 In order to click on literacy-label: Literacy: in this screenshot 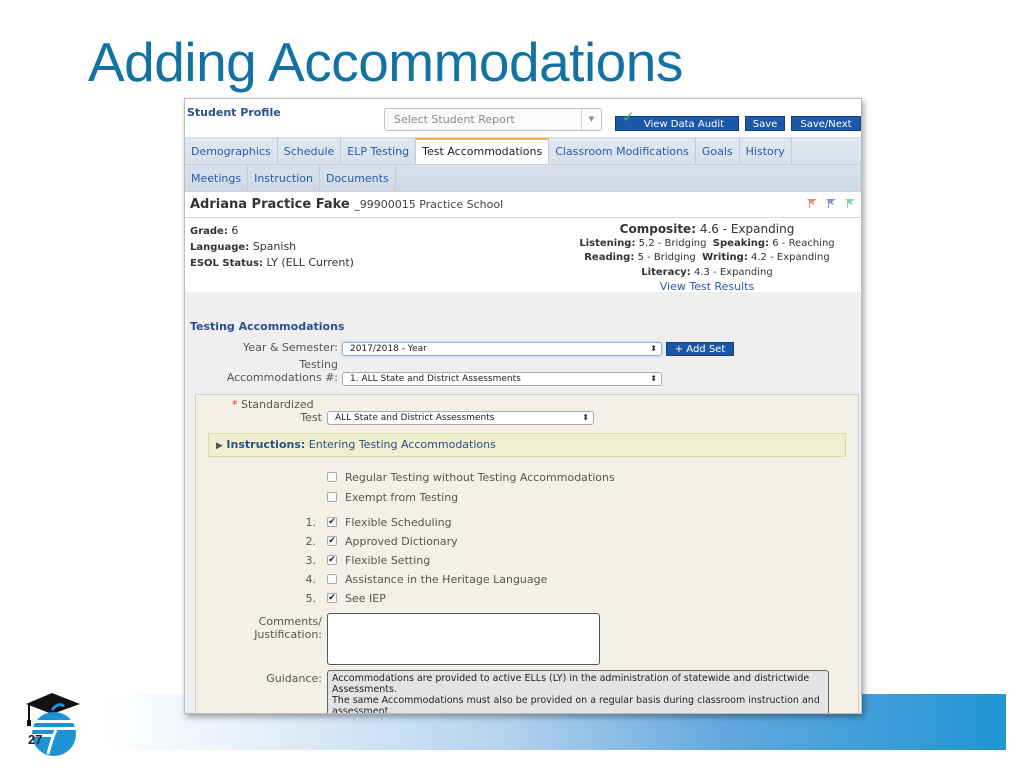, I will do `click(666, 272)`.